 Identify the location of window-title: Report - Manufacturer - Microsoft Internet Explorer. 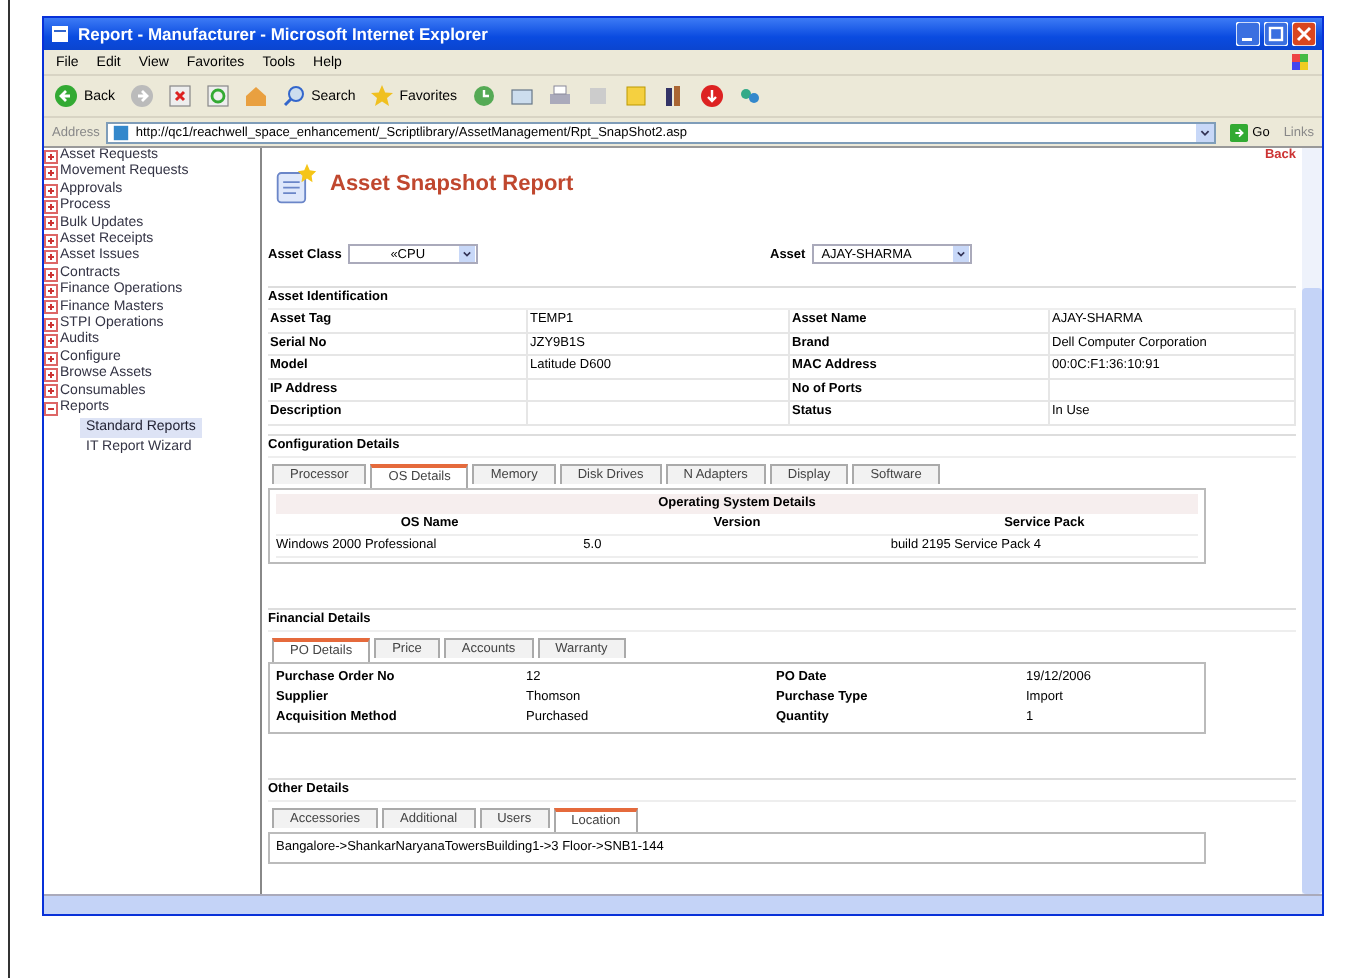
(284, 34).